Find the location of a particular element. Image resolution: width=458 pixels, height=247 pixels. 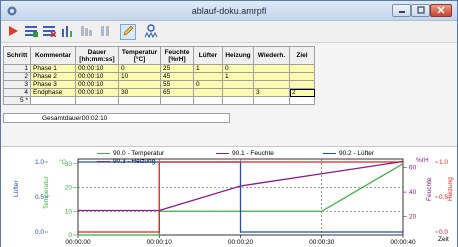

insert-rows-button is located at coordinates (31, 32).